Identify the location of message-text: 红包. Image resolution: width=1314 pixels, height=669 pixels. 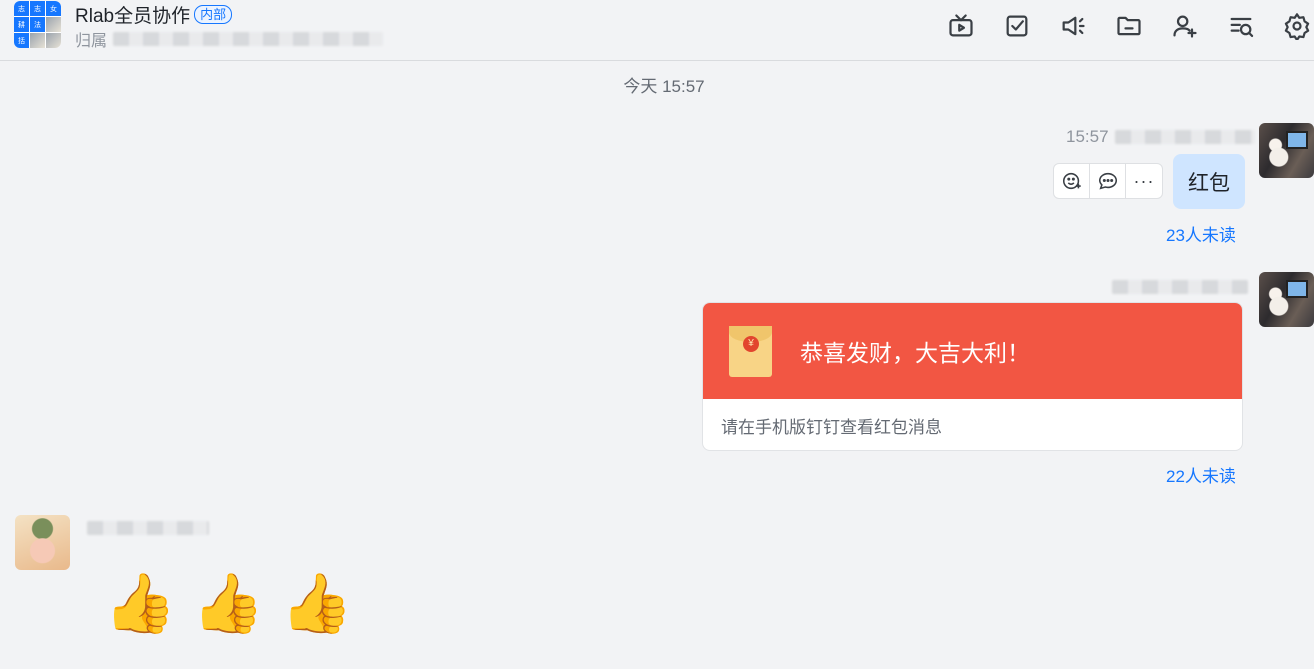
(1209, 183).